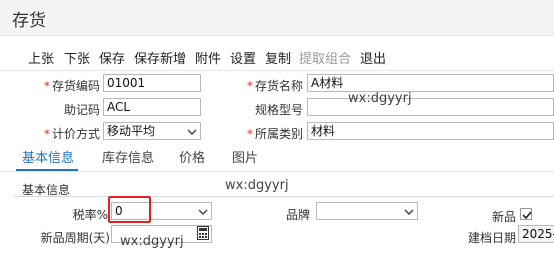 This screenshot has width=554, height=264. Describe the element at coordinates (284, 196) in the screenshot. I see `section-divider` at that location.